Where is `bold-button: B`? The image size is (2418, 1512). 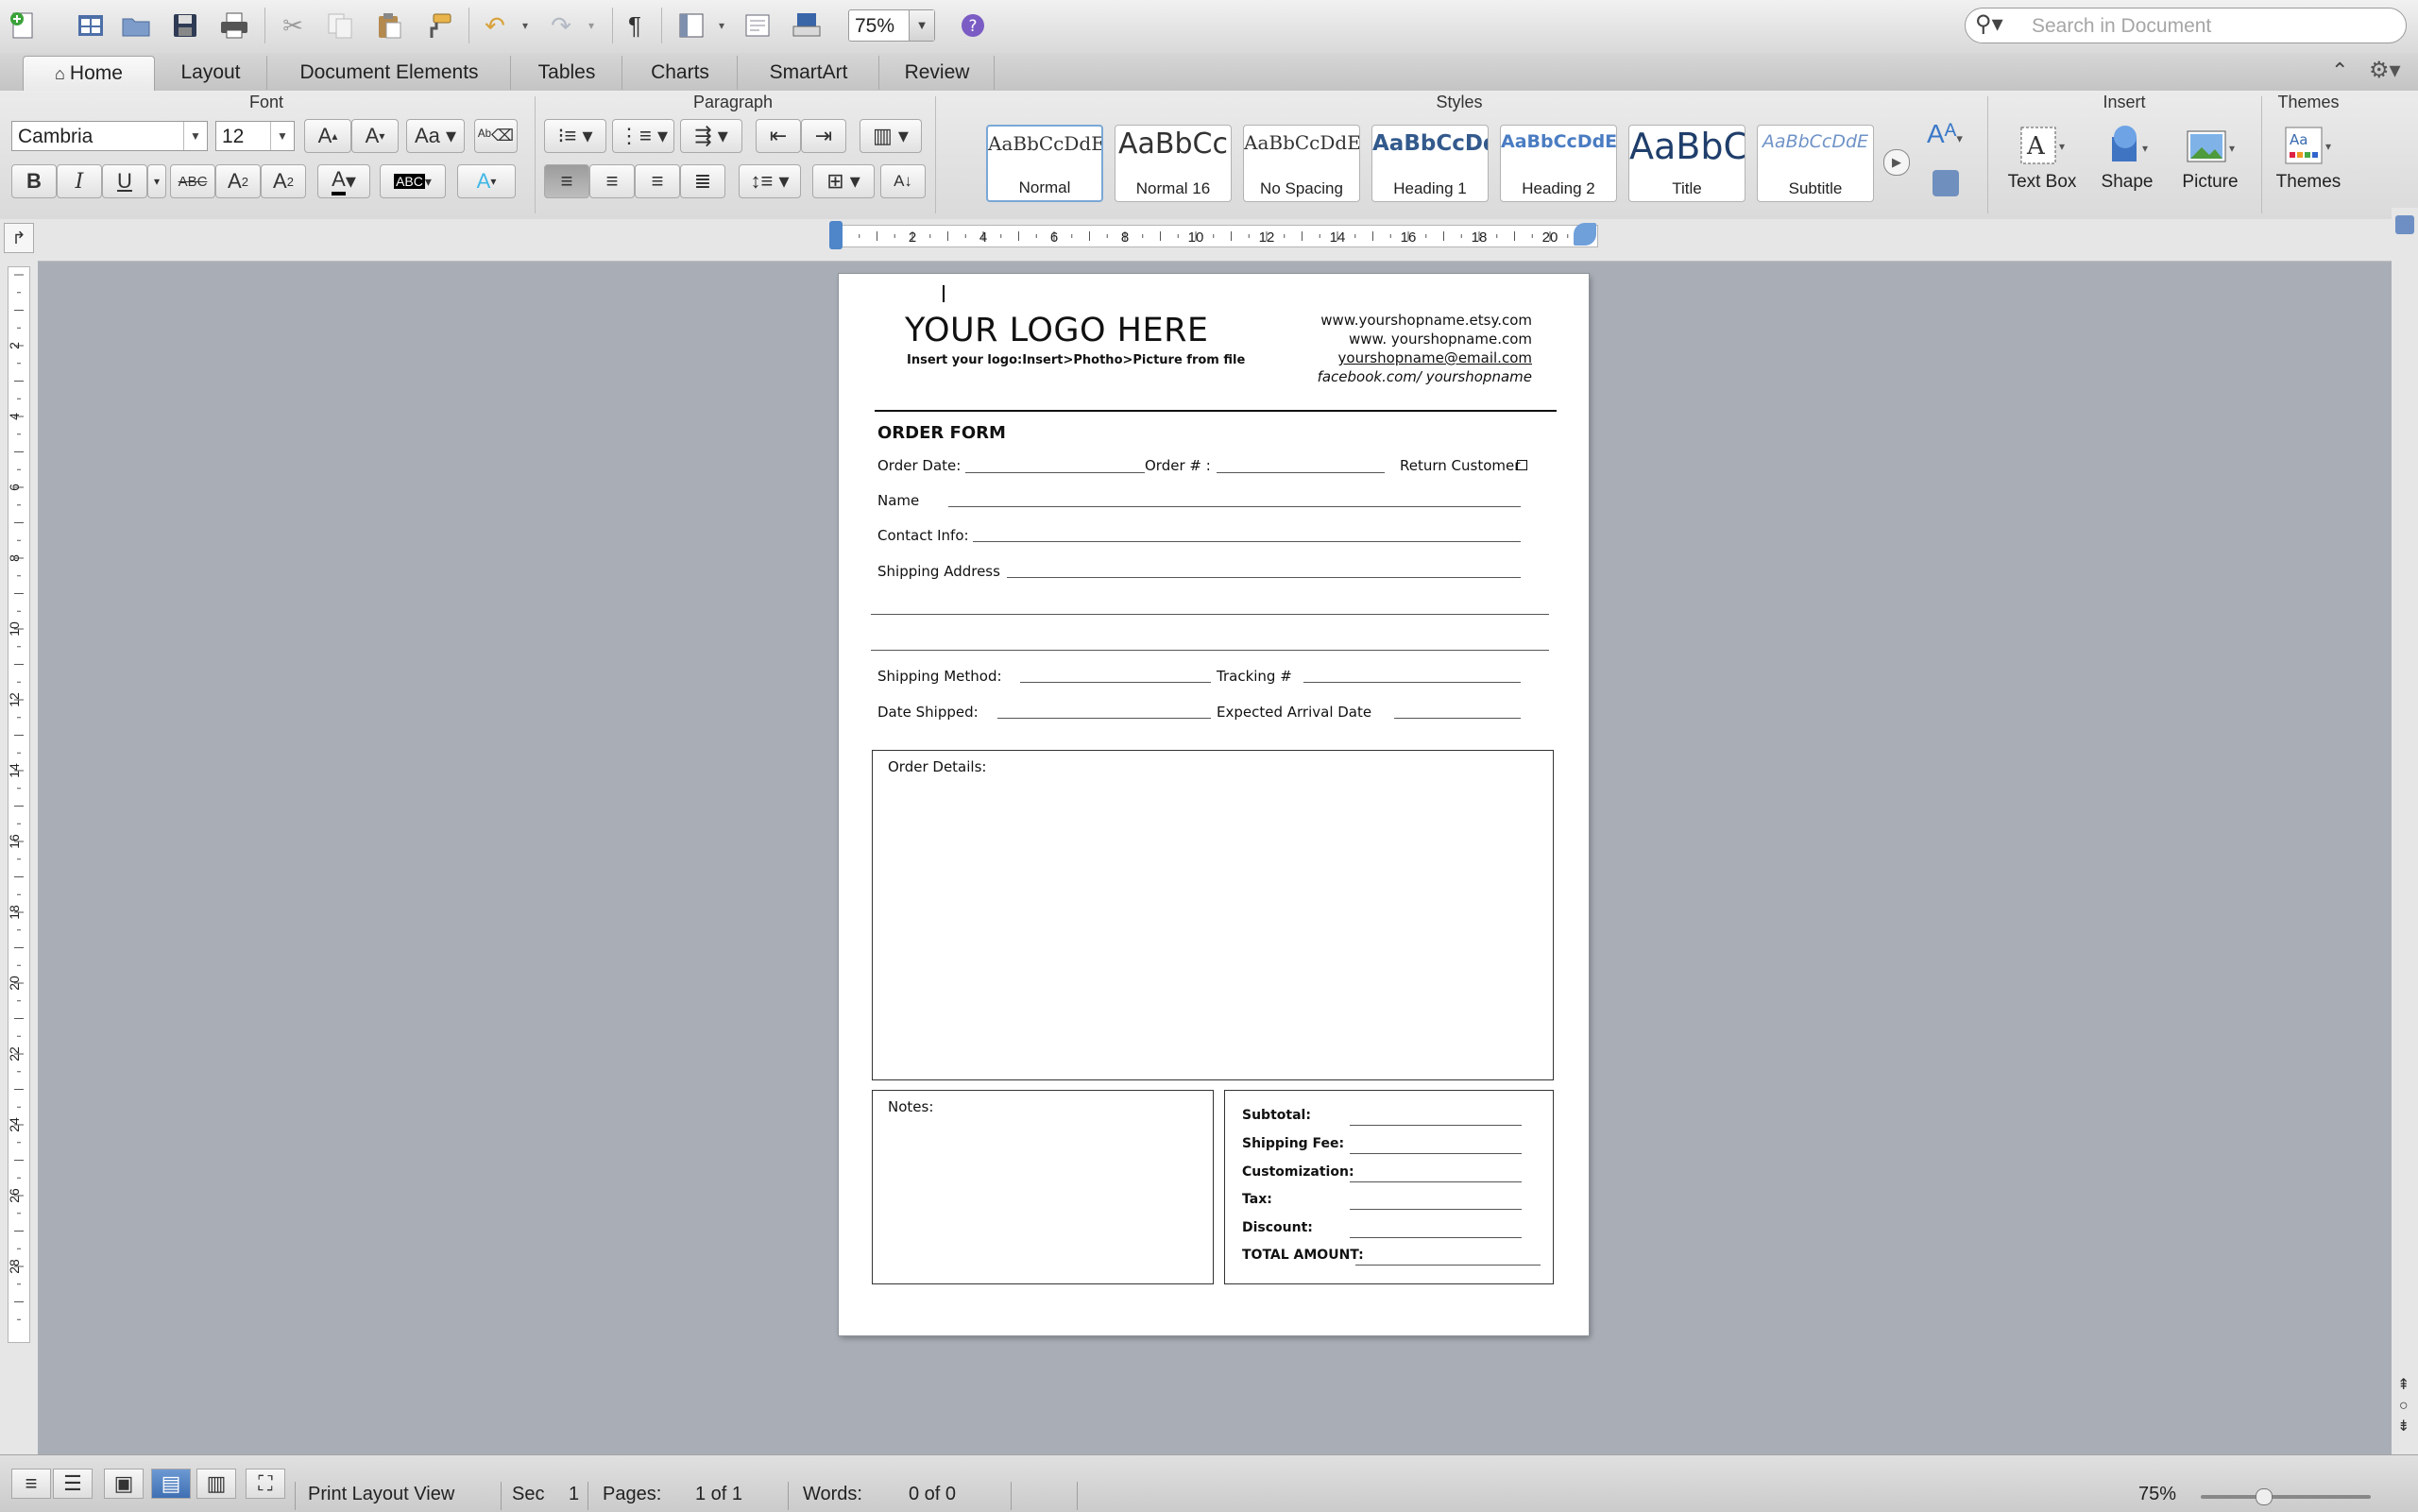
bold-button: B is located at coordinates (34, 181).